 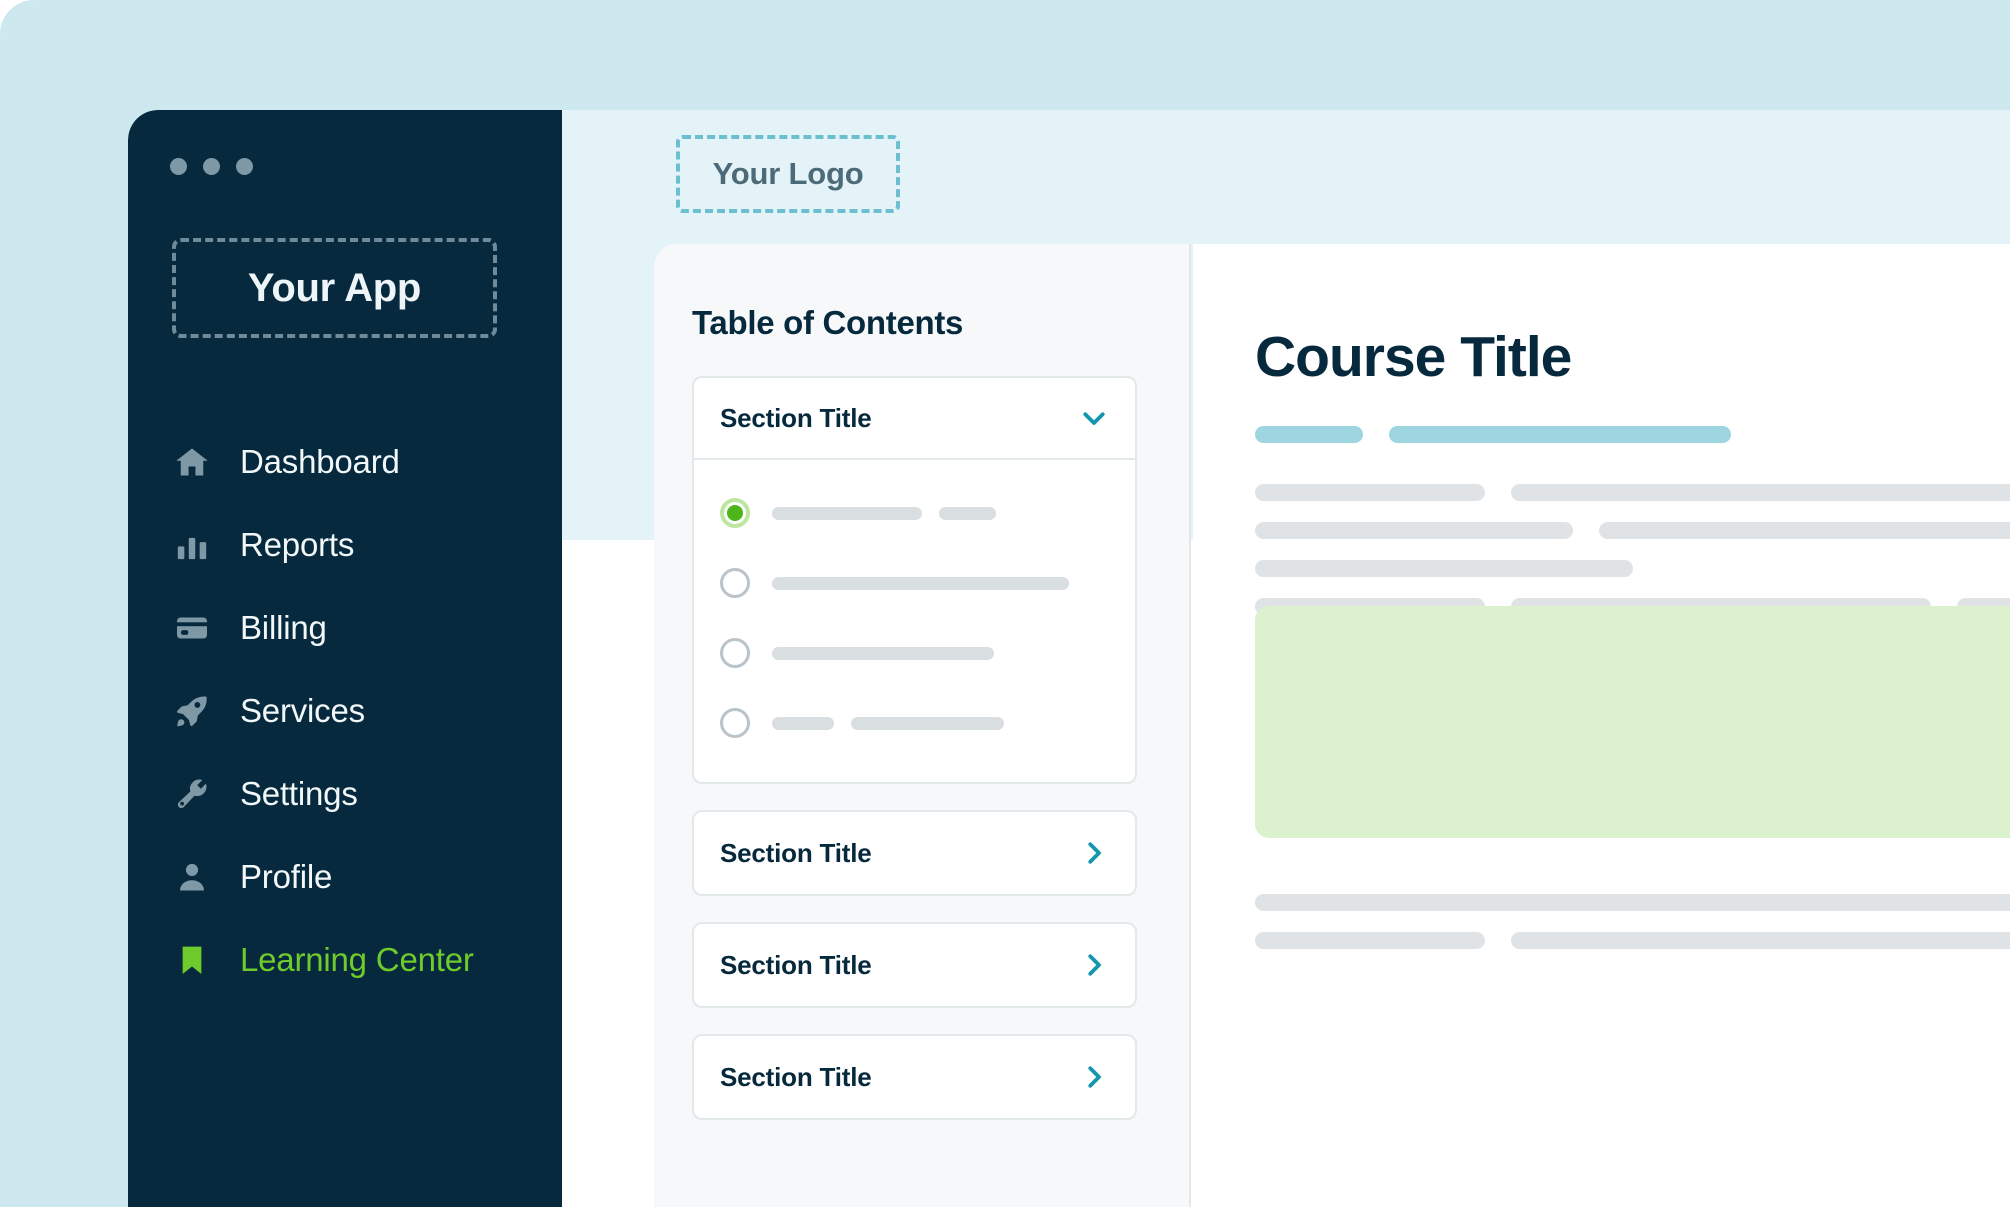 I want to click on sidebar-item-dashboard: Dashboard, so click(x=345, y=461).